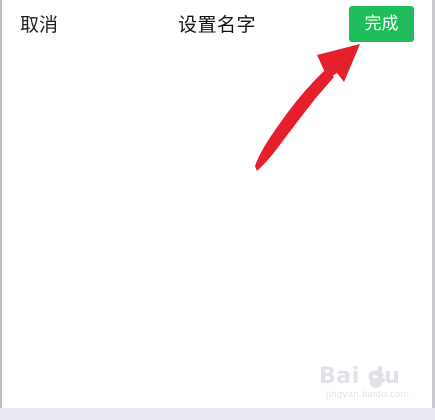  I want to click on watermark-main-text: Bai du, so click(360, 376).